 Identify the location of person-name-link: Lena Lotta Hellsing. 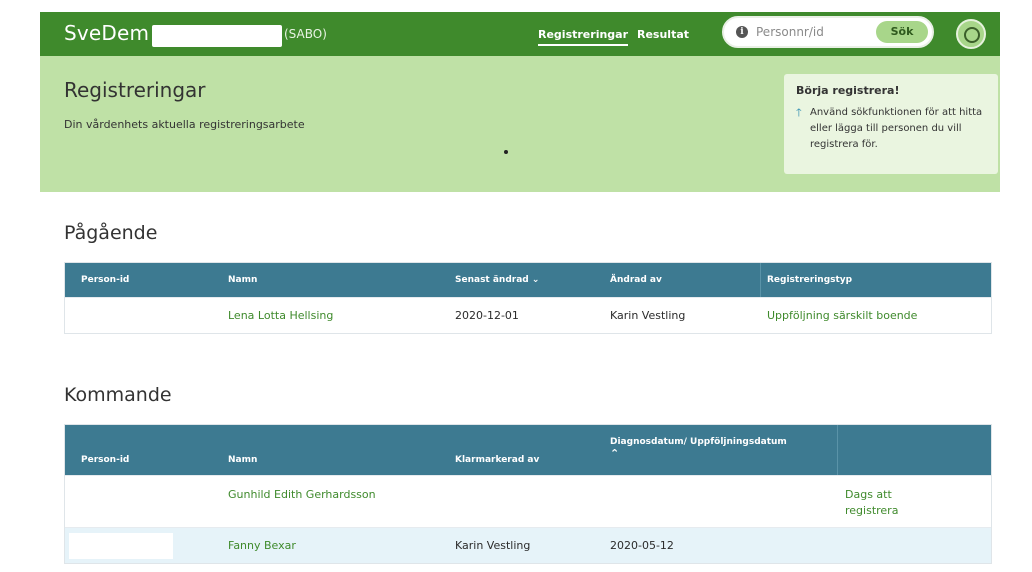
(280, 315).